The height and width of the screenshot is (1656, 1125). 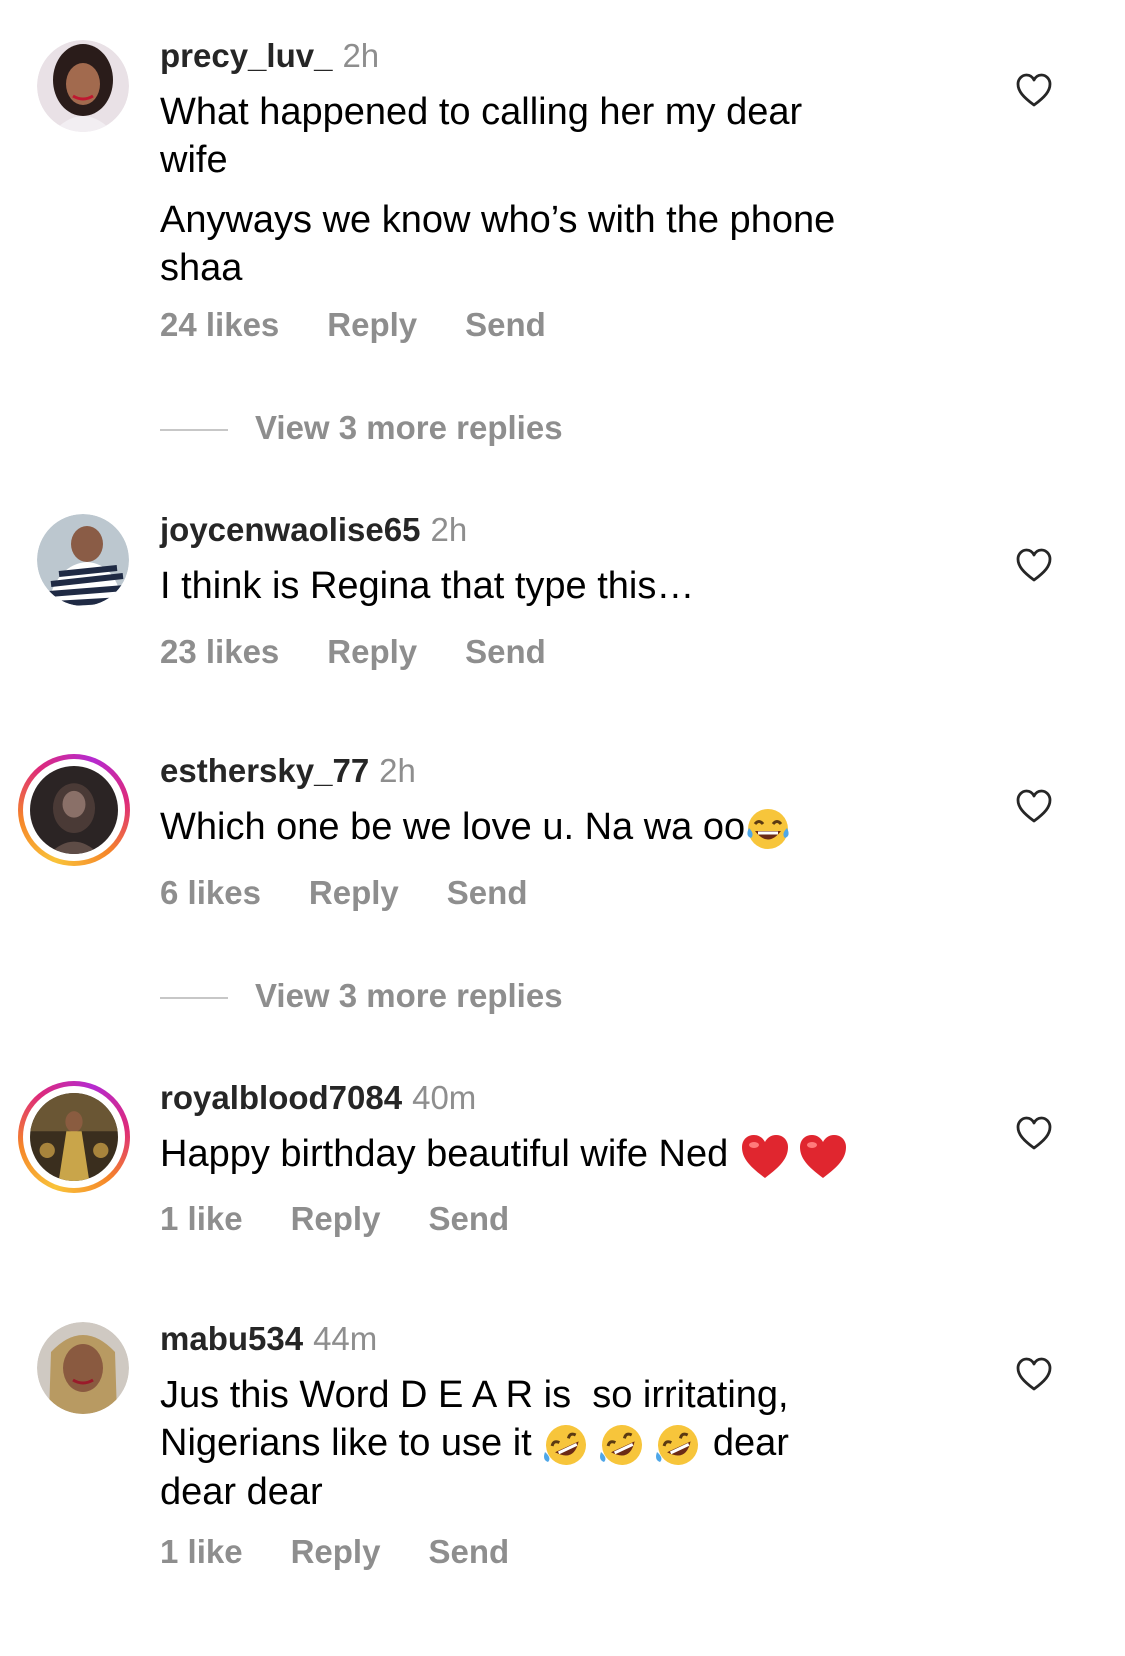 I want to click on comment-text: Which one be we love u. Na wa oo, so click(x=560, y=833).